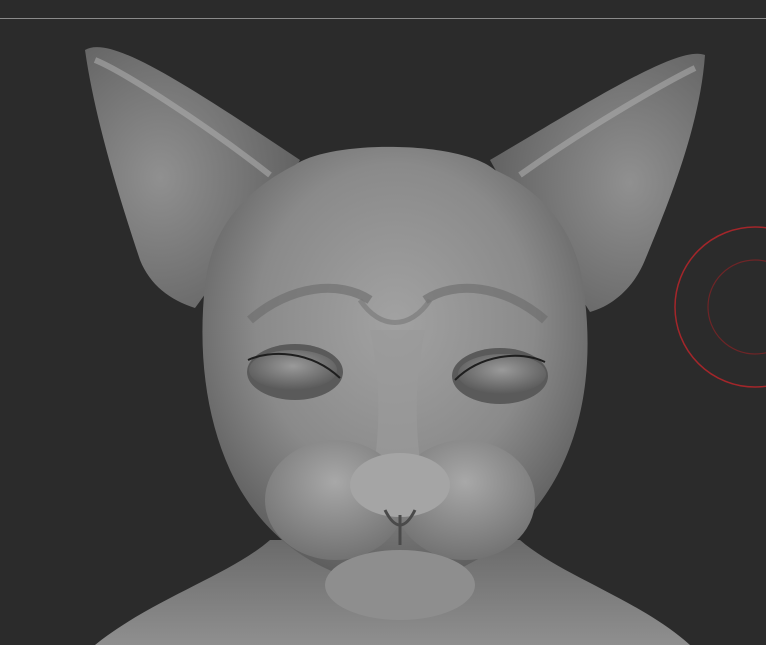 The height and width of the screenshot is (645, 766). What do you see at coordinates (720, 307) in the screenshot?
I see `brush-circle-cursor-icon` at bounding box center [720, 307].